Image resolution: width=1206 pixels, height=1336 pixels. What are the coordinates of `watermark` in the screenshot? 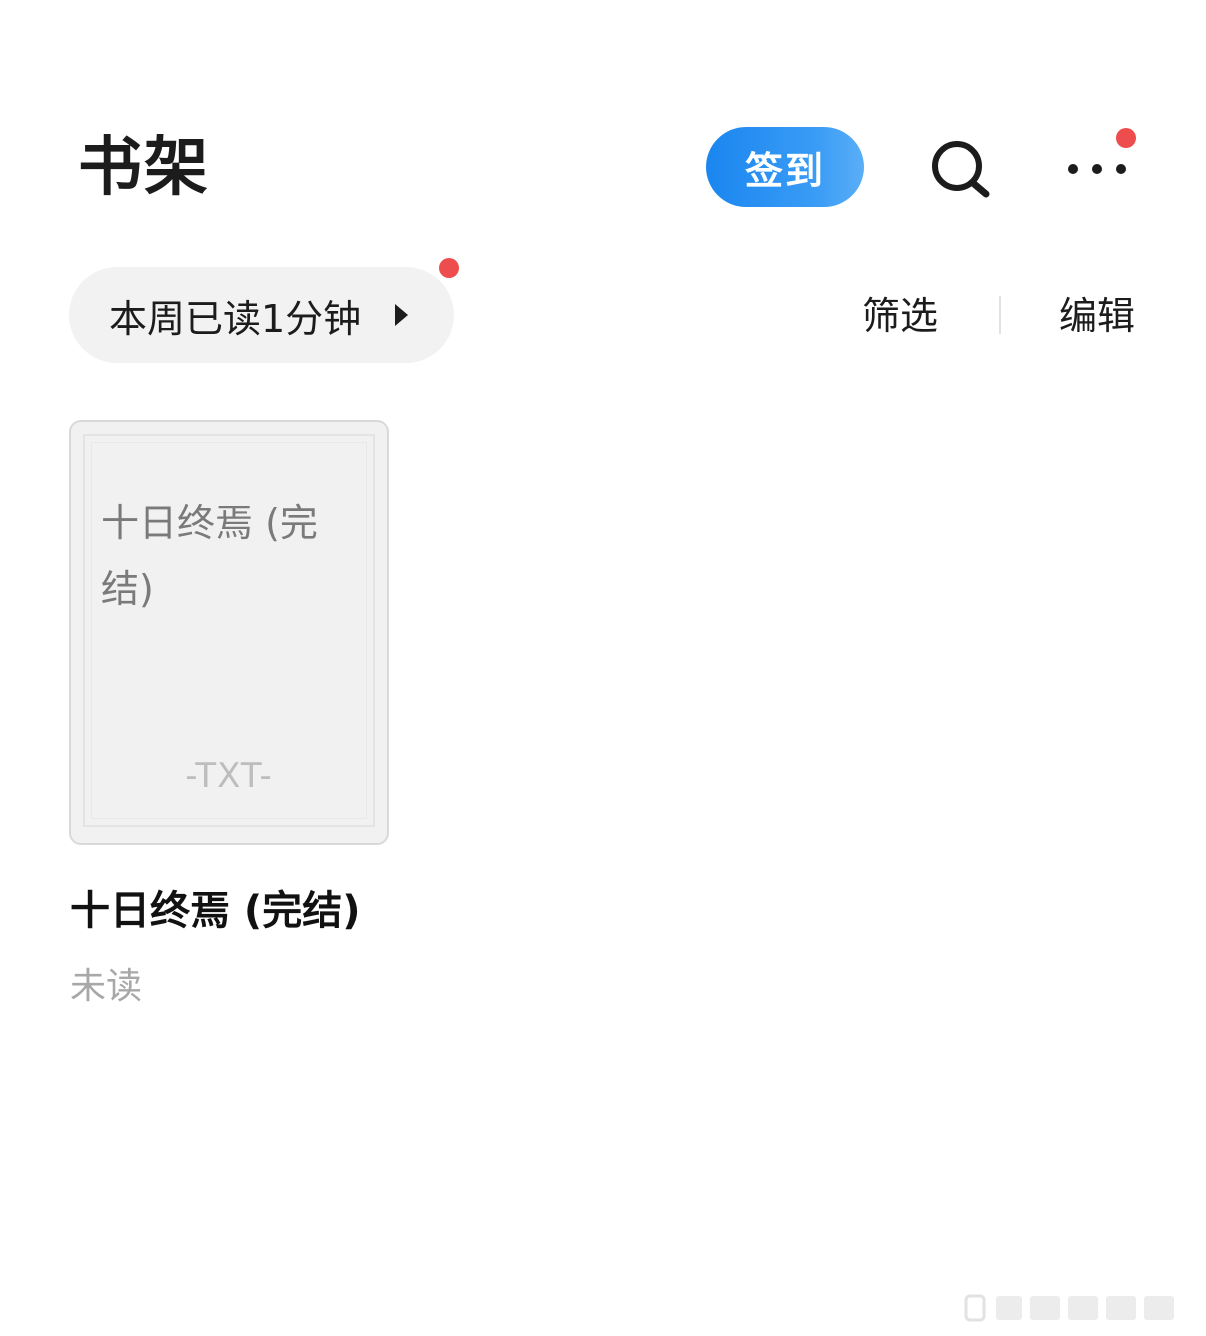 It's located at (1069, 1308).